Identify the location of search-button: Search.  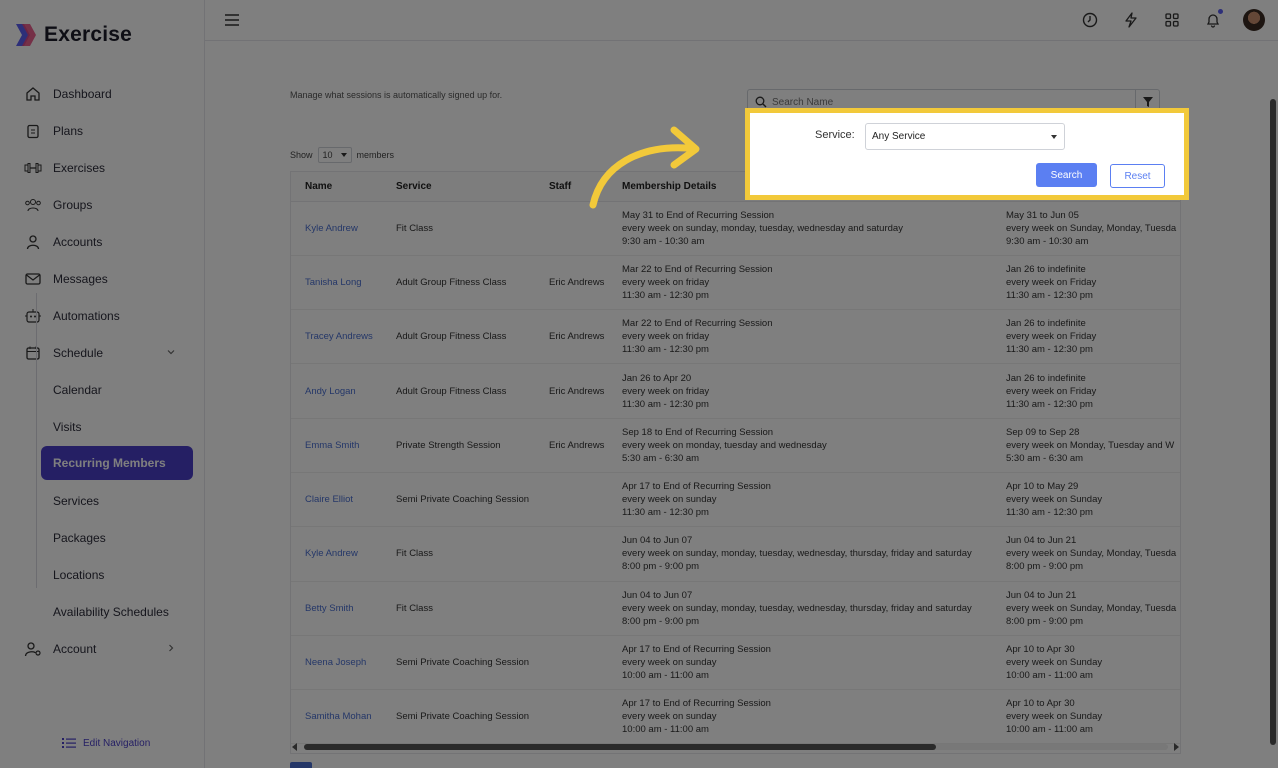
(1066, 175).